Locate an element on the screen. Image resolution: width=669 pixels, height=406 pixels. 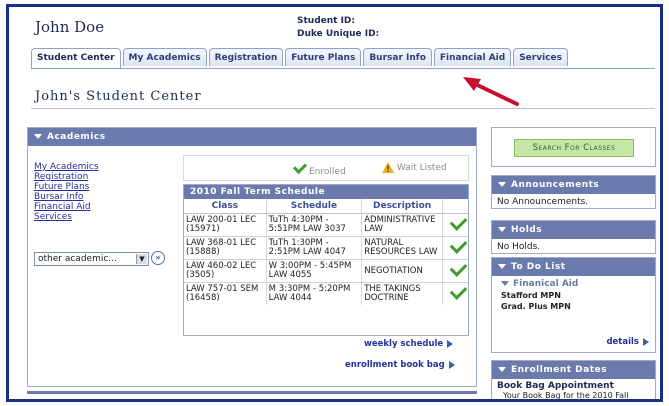
link-bursar-info: Bursar Info is located at coordinates (66, 197).